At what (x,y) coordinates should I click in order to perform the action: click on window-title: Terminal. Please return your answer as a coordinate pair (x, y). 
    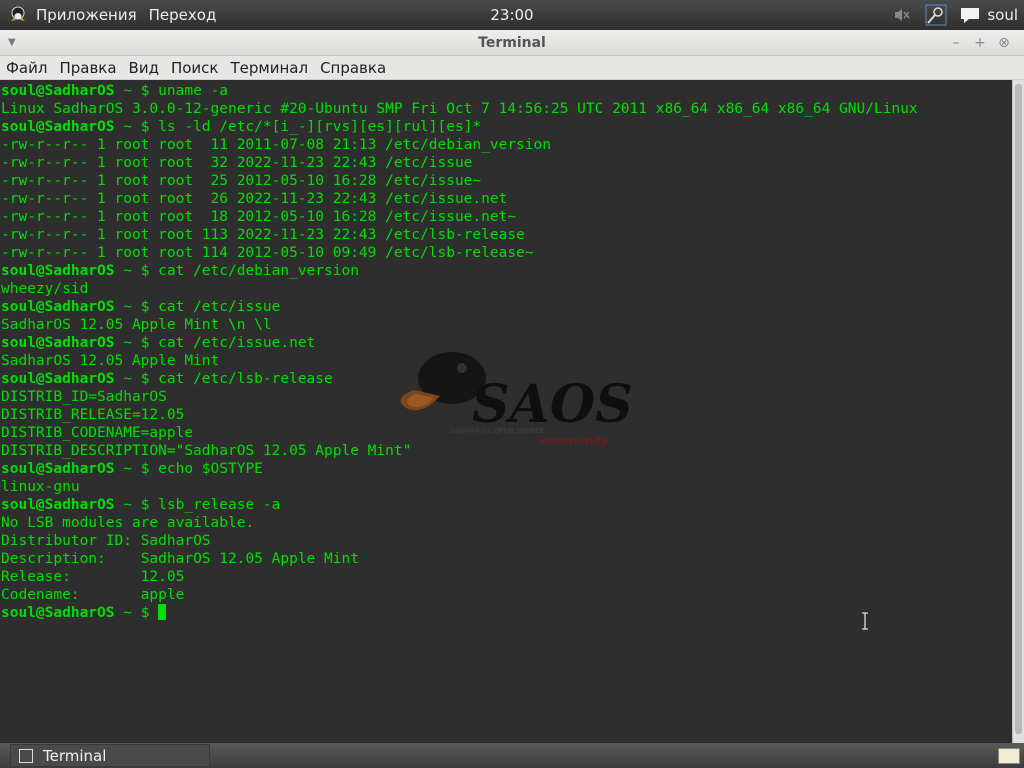
    Looking at the image, I should click on (512, 43).